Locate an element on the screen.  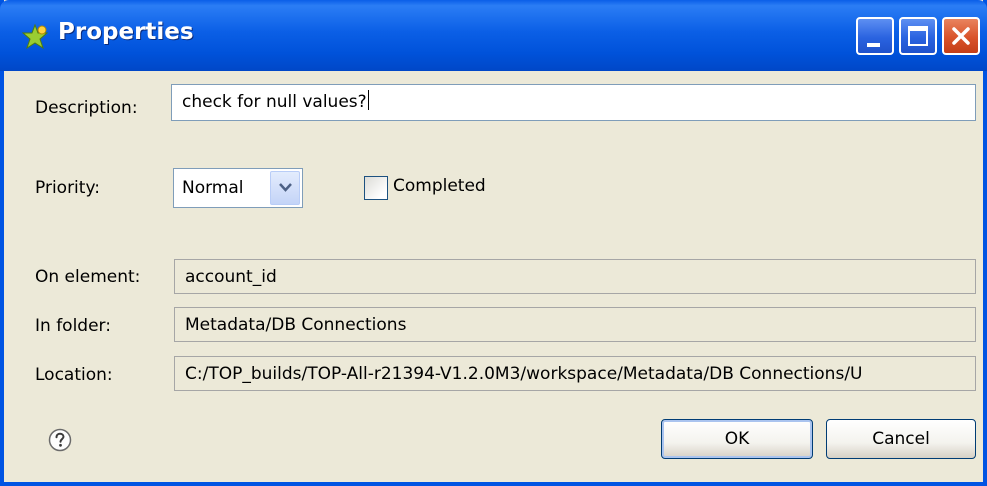
description-value: check for null values? is located at coordinates (274, 102).